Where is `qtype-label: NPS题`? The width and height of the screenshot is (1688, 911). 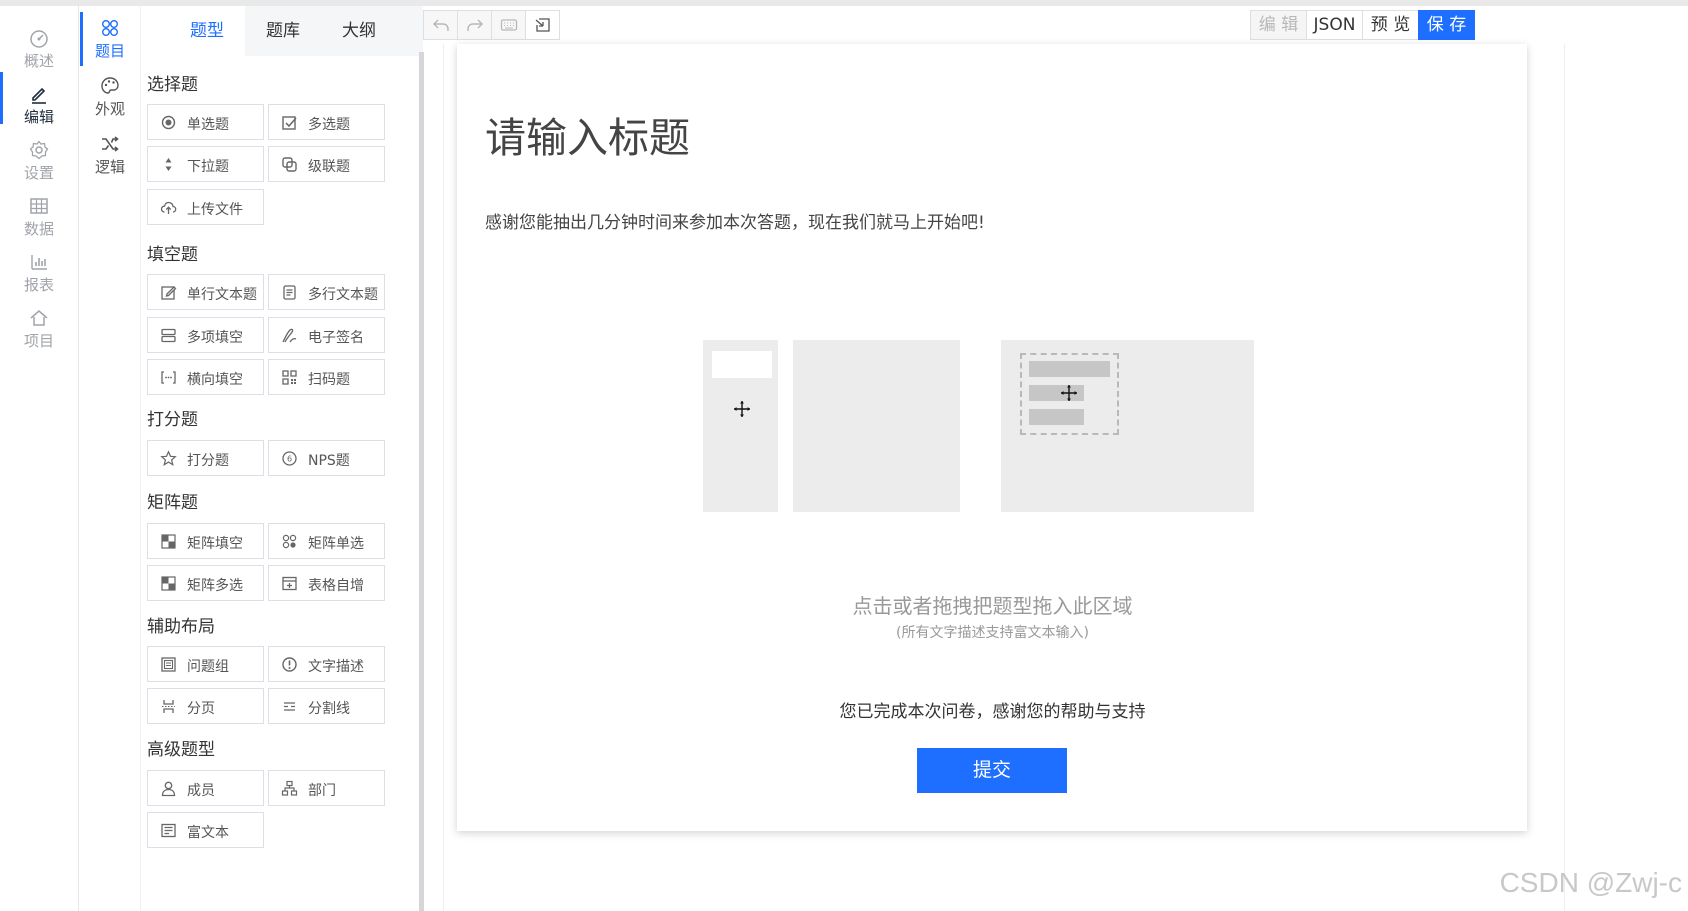
qtype-label: NPS题 is located at coordinates (329, 461).